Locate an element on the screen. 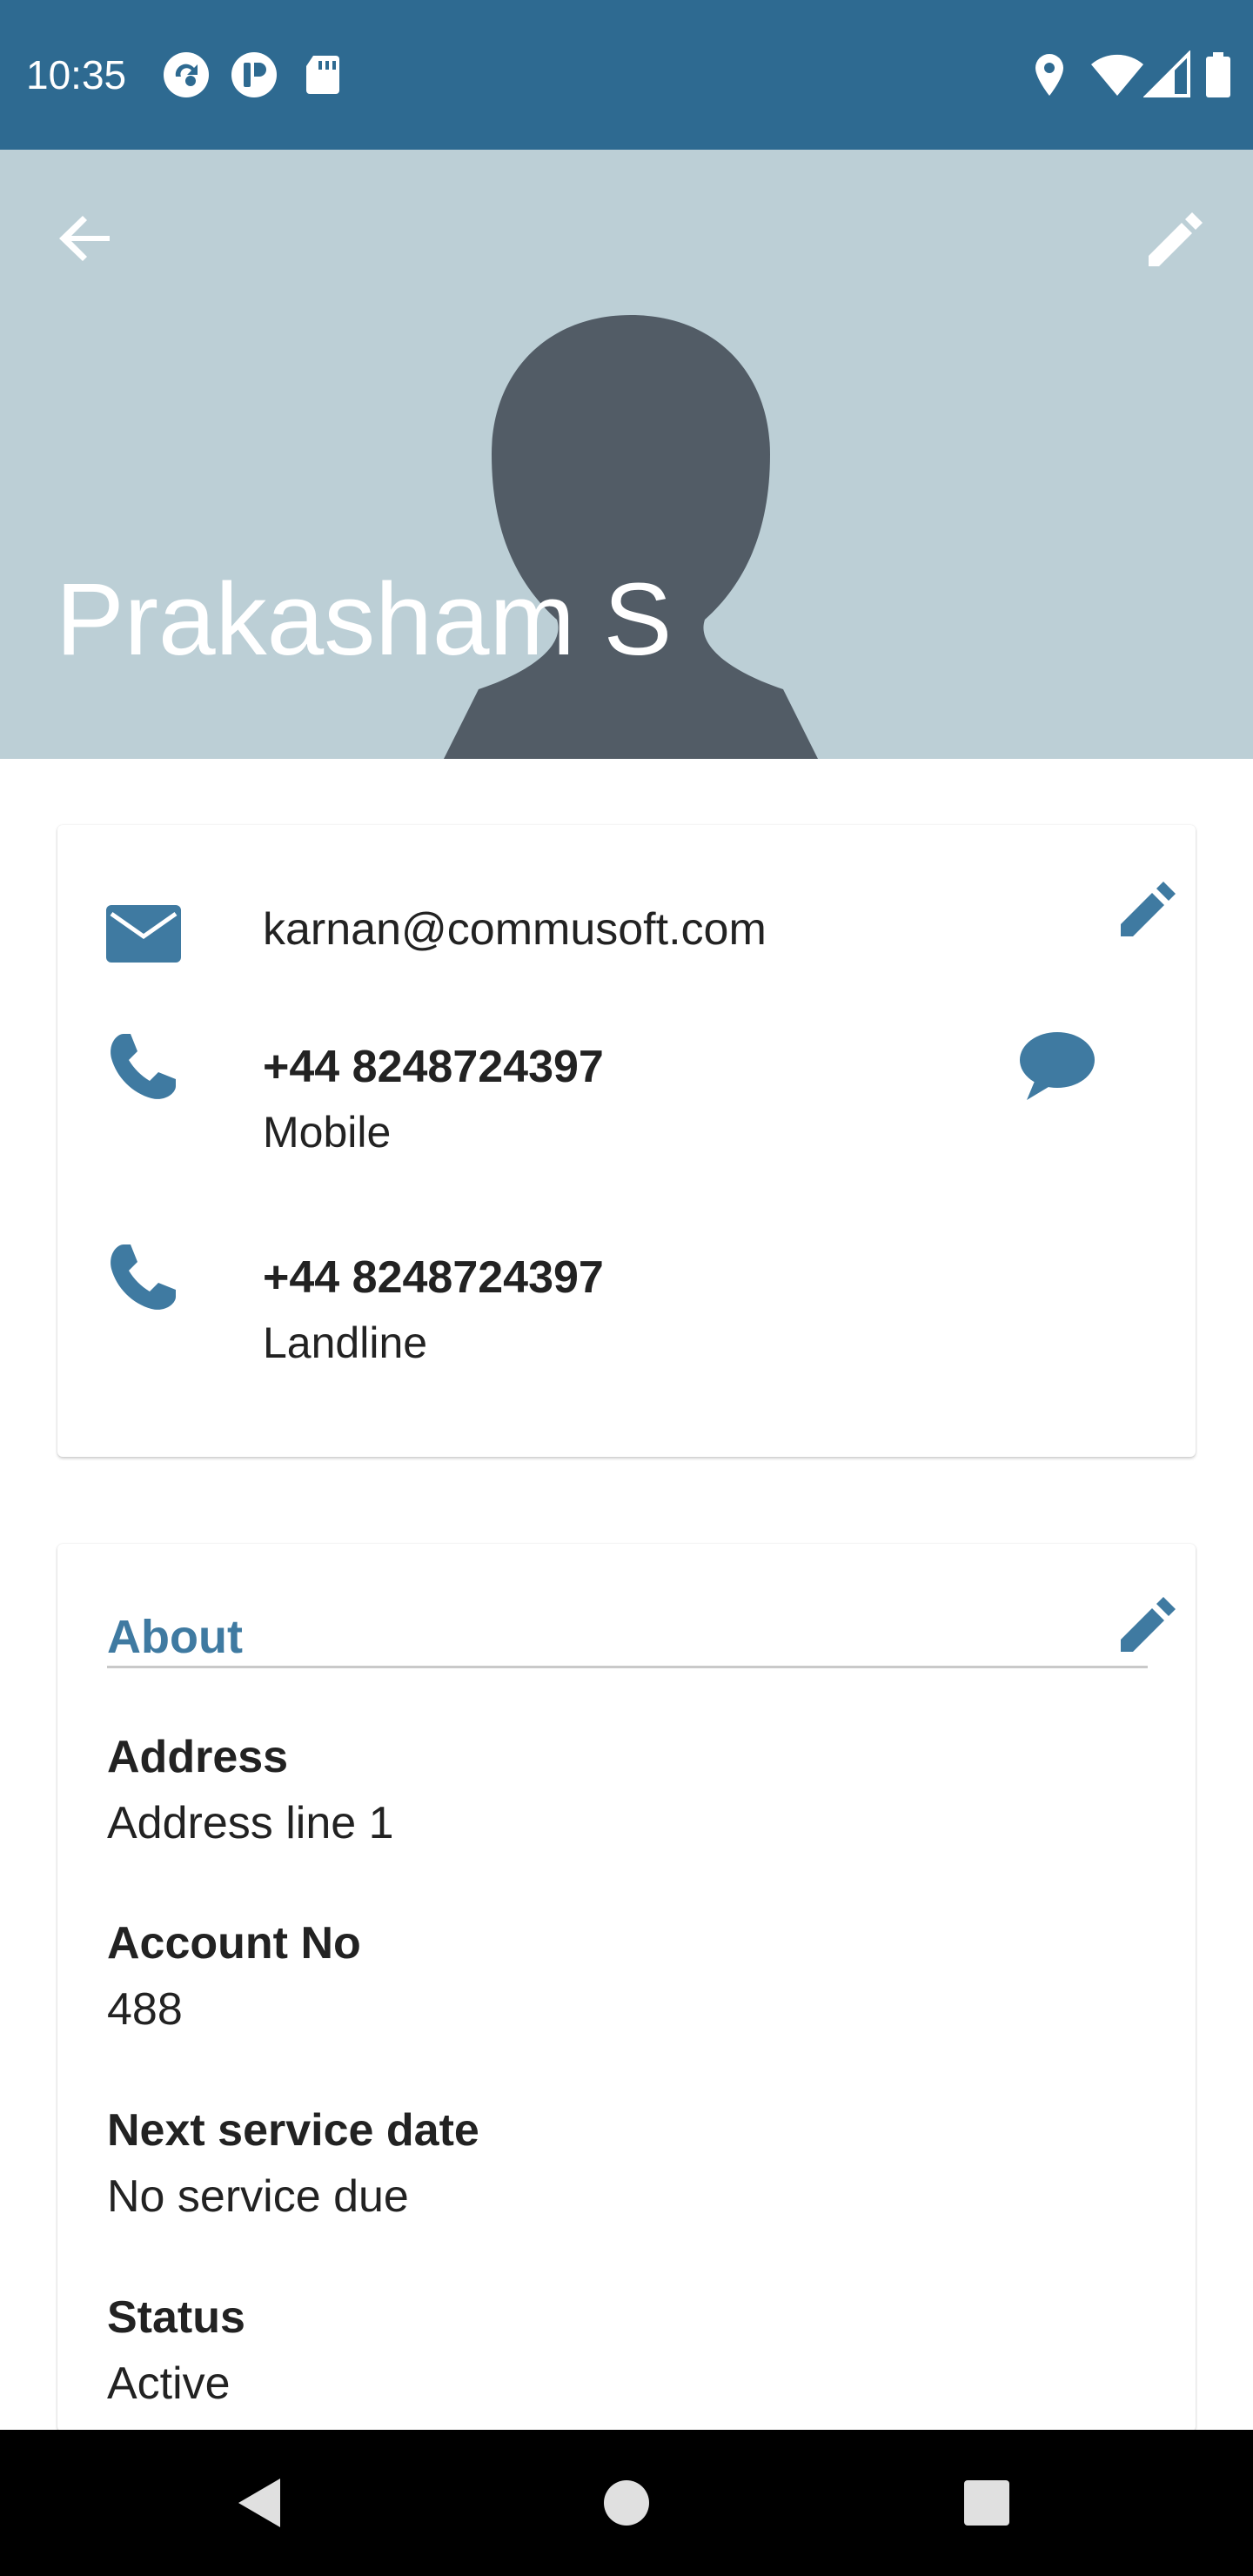  about-title: About is located at coordinates (175, 1637).